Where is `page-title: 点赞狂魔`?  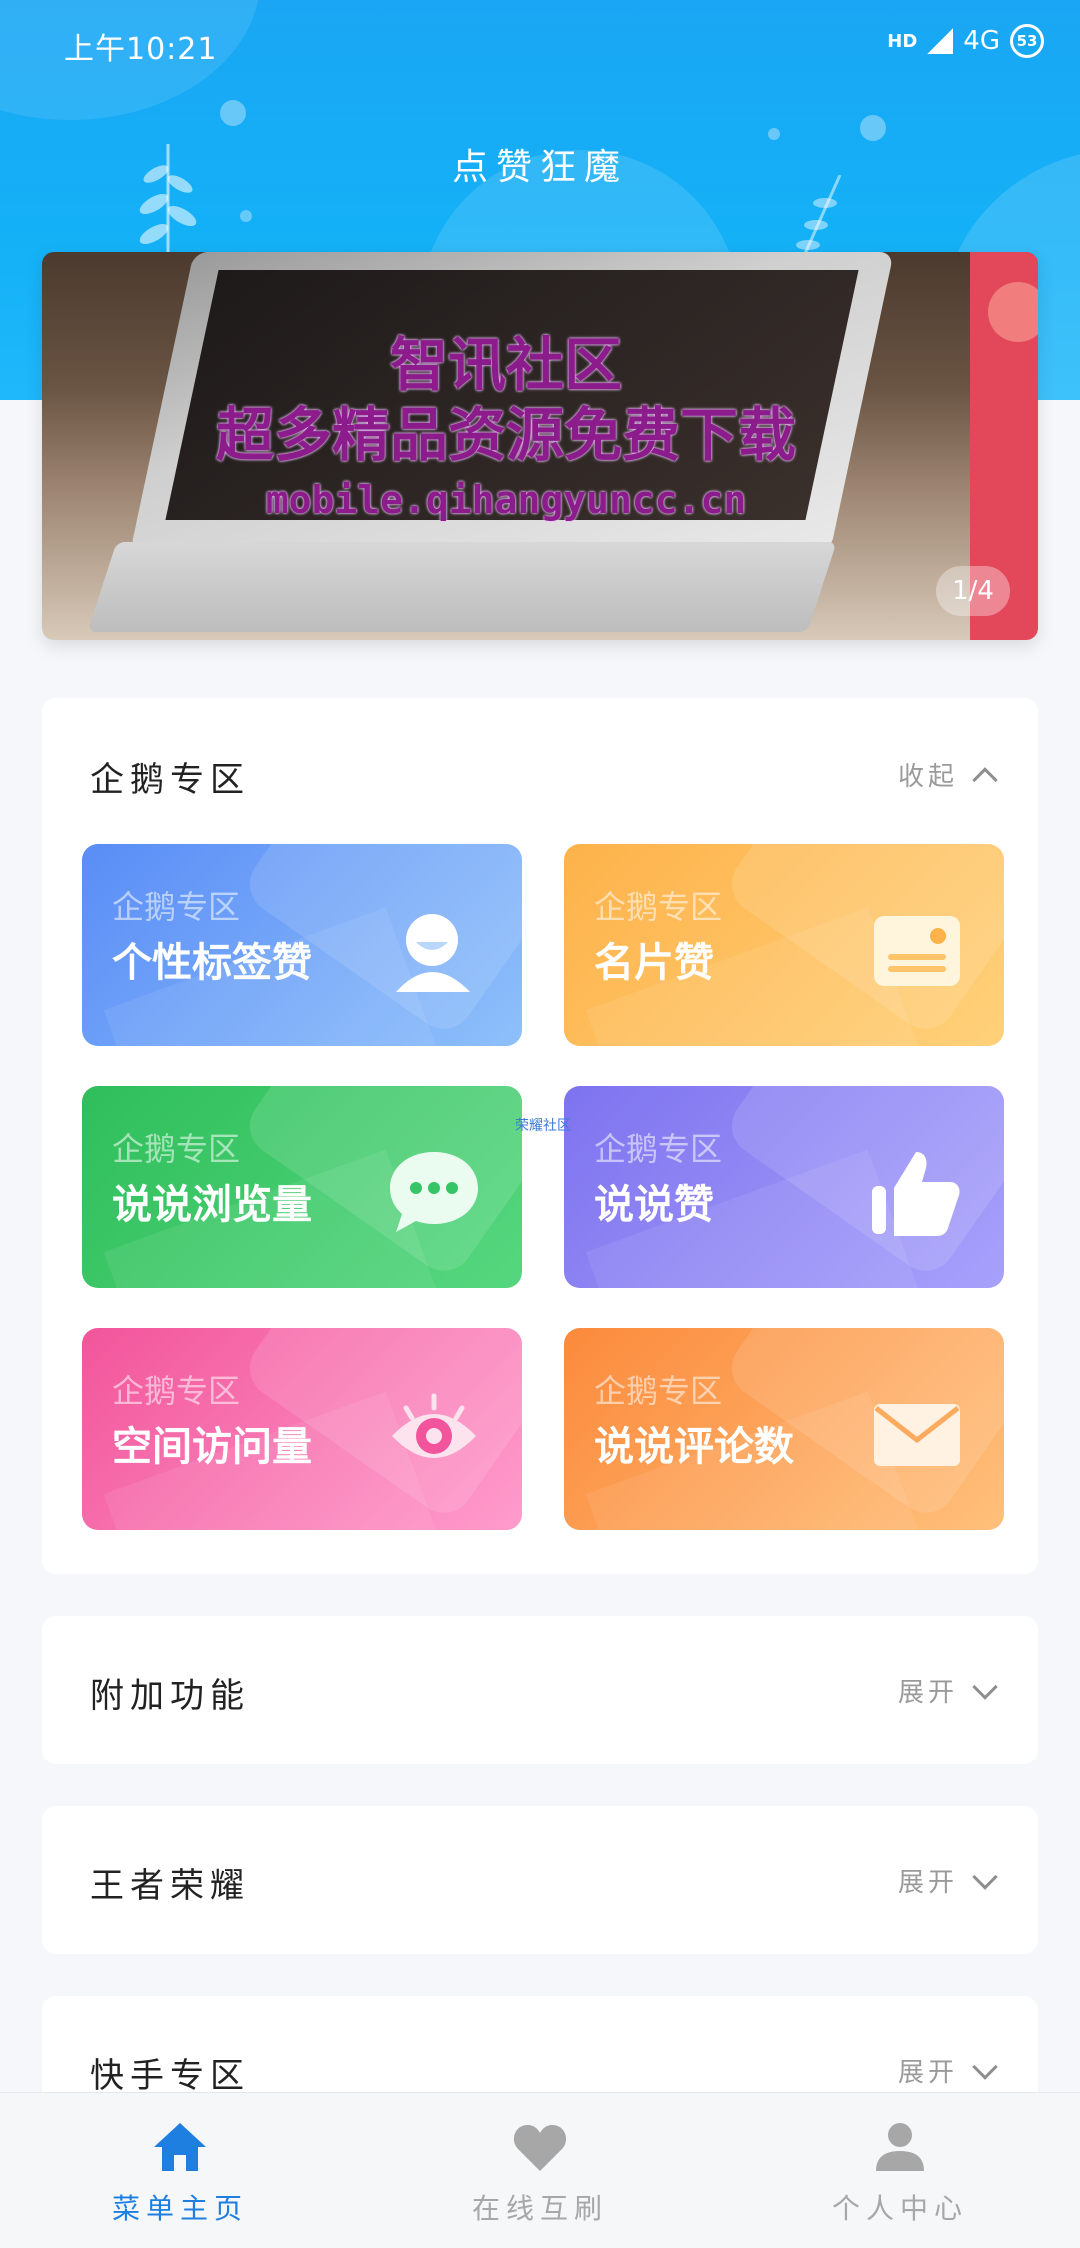 page-title: 点赞狂魔 is located at coordinates (539, 167).